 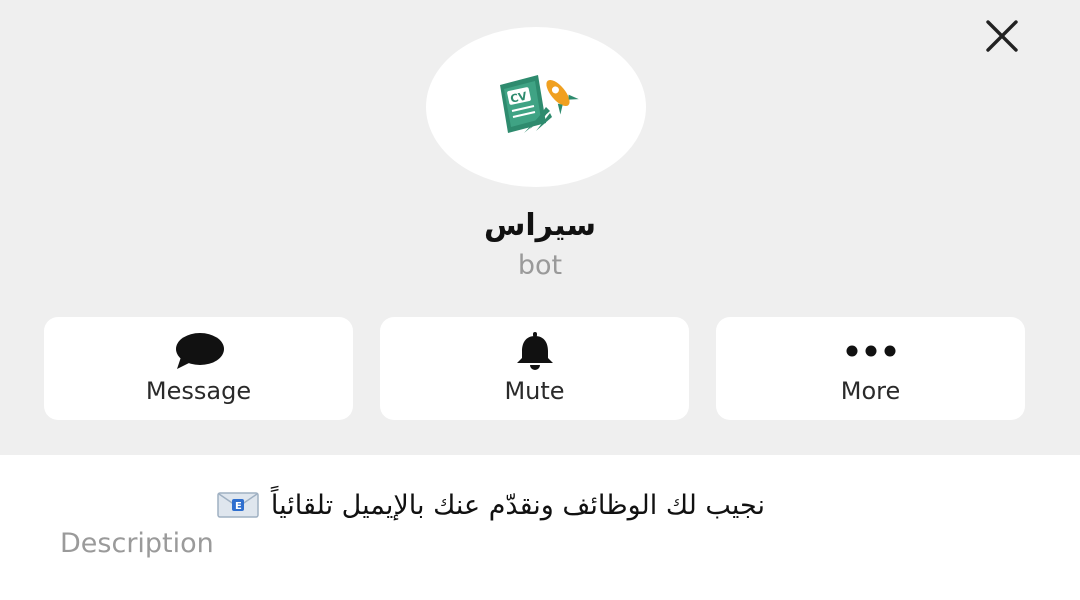 I want to click on more-button: More, so click(x=870, y=368).